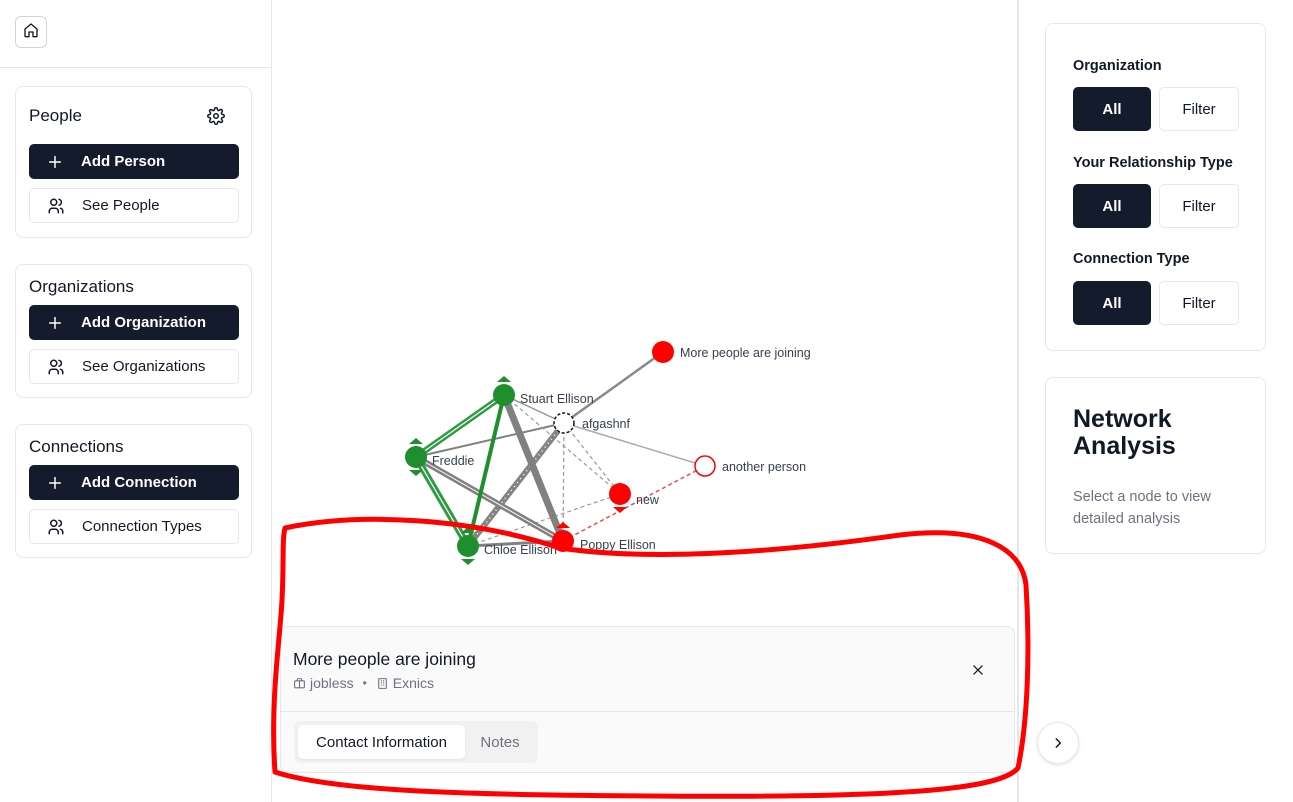 This screenshot has height=802, width=1293. I want to click on add-connection-button: Add Connection, so click(134, 482).